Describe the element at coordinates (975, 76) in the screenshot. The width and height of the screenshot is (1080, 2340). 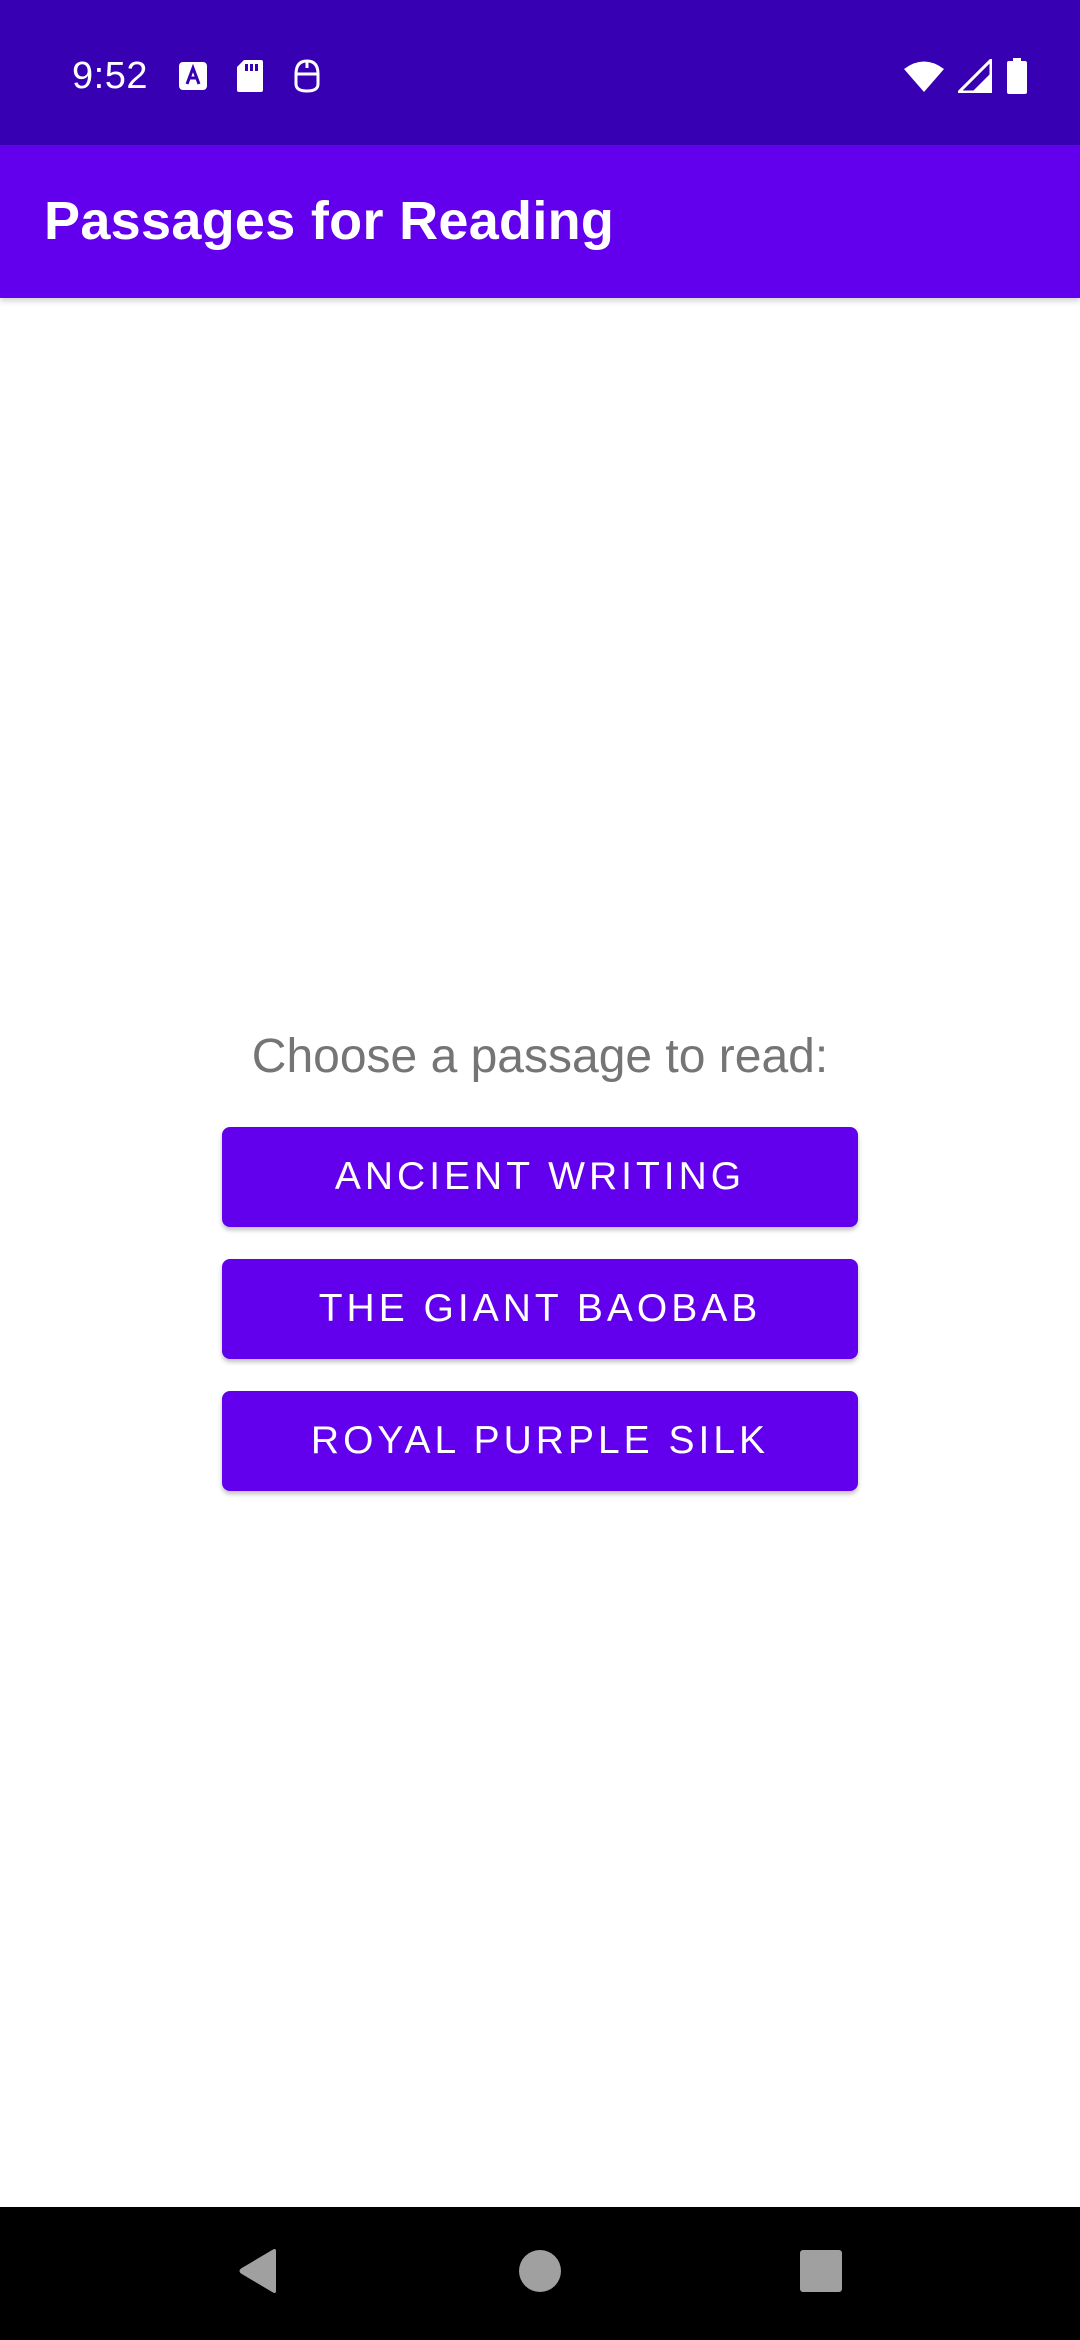
I see `cell-signal-icon` at that location.